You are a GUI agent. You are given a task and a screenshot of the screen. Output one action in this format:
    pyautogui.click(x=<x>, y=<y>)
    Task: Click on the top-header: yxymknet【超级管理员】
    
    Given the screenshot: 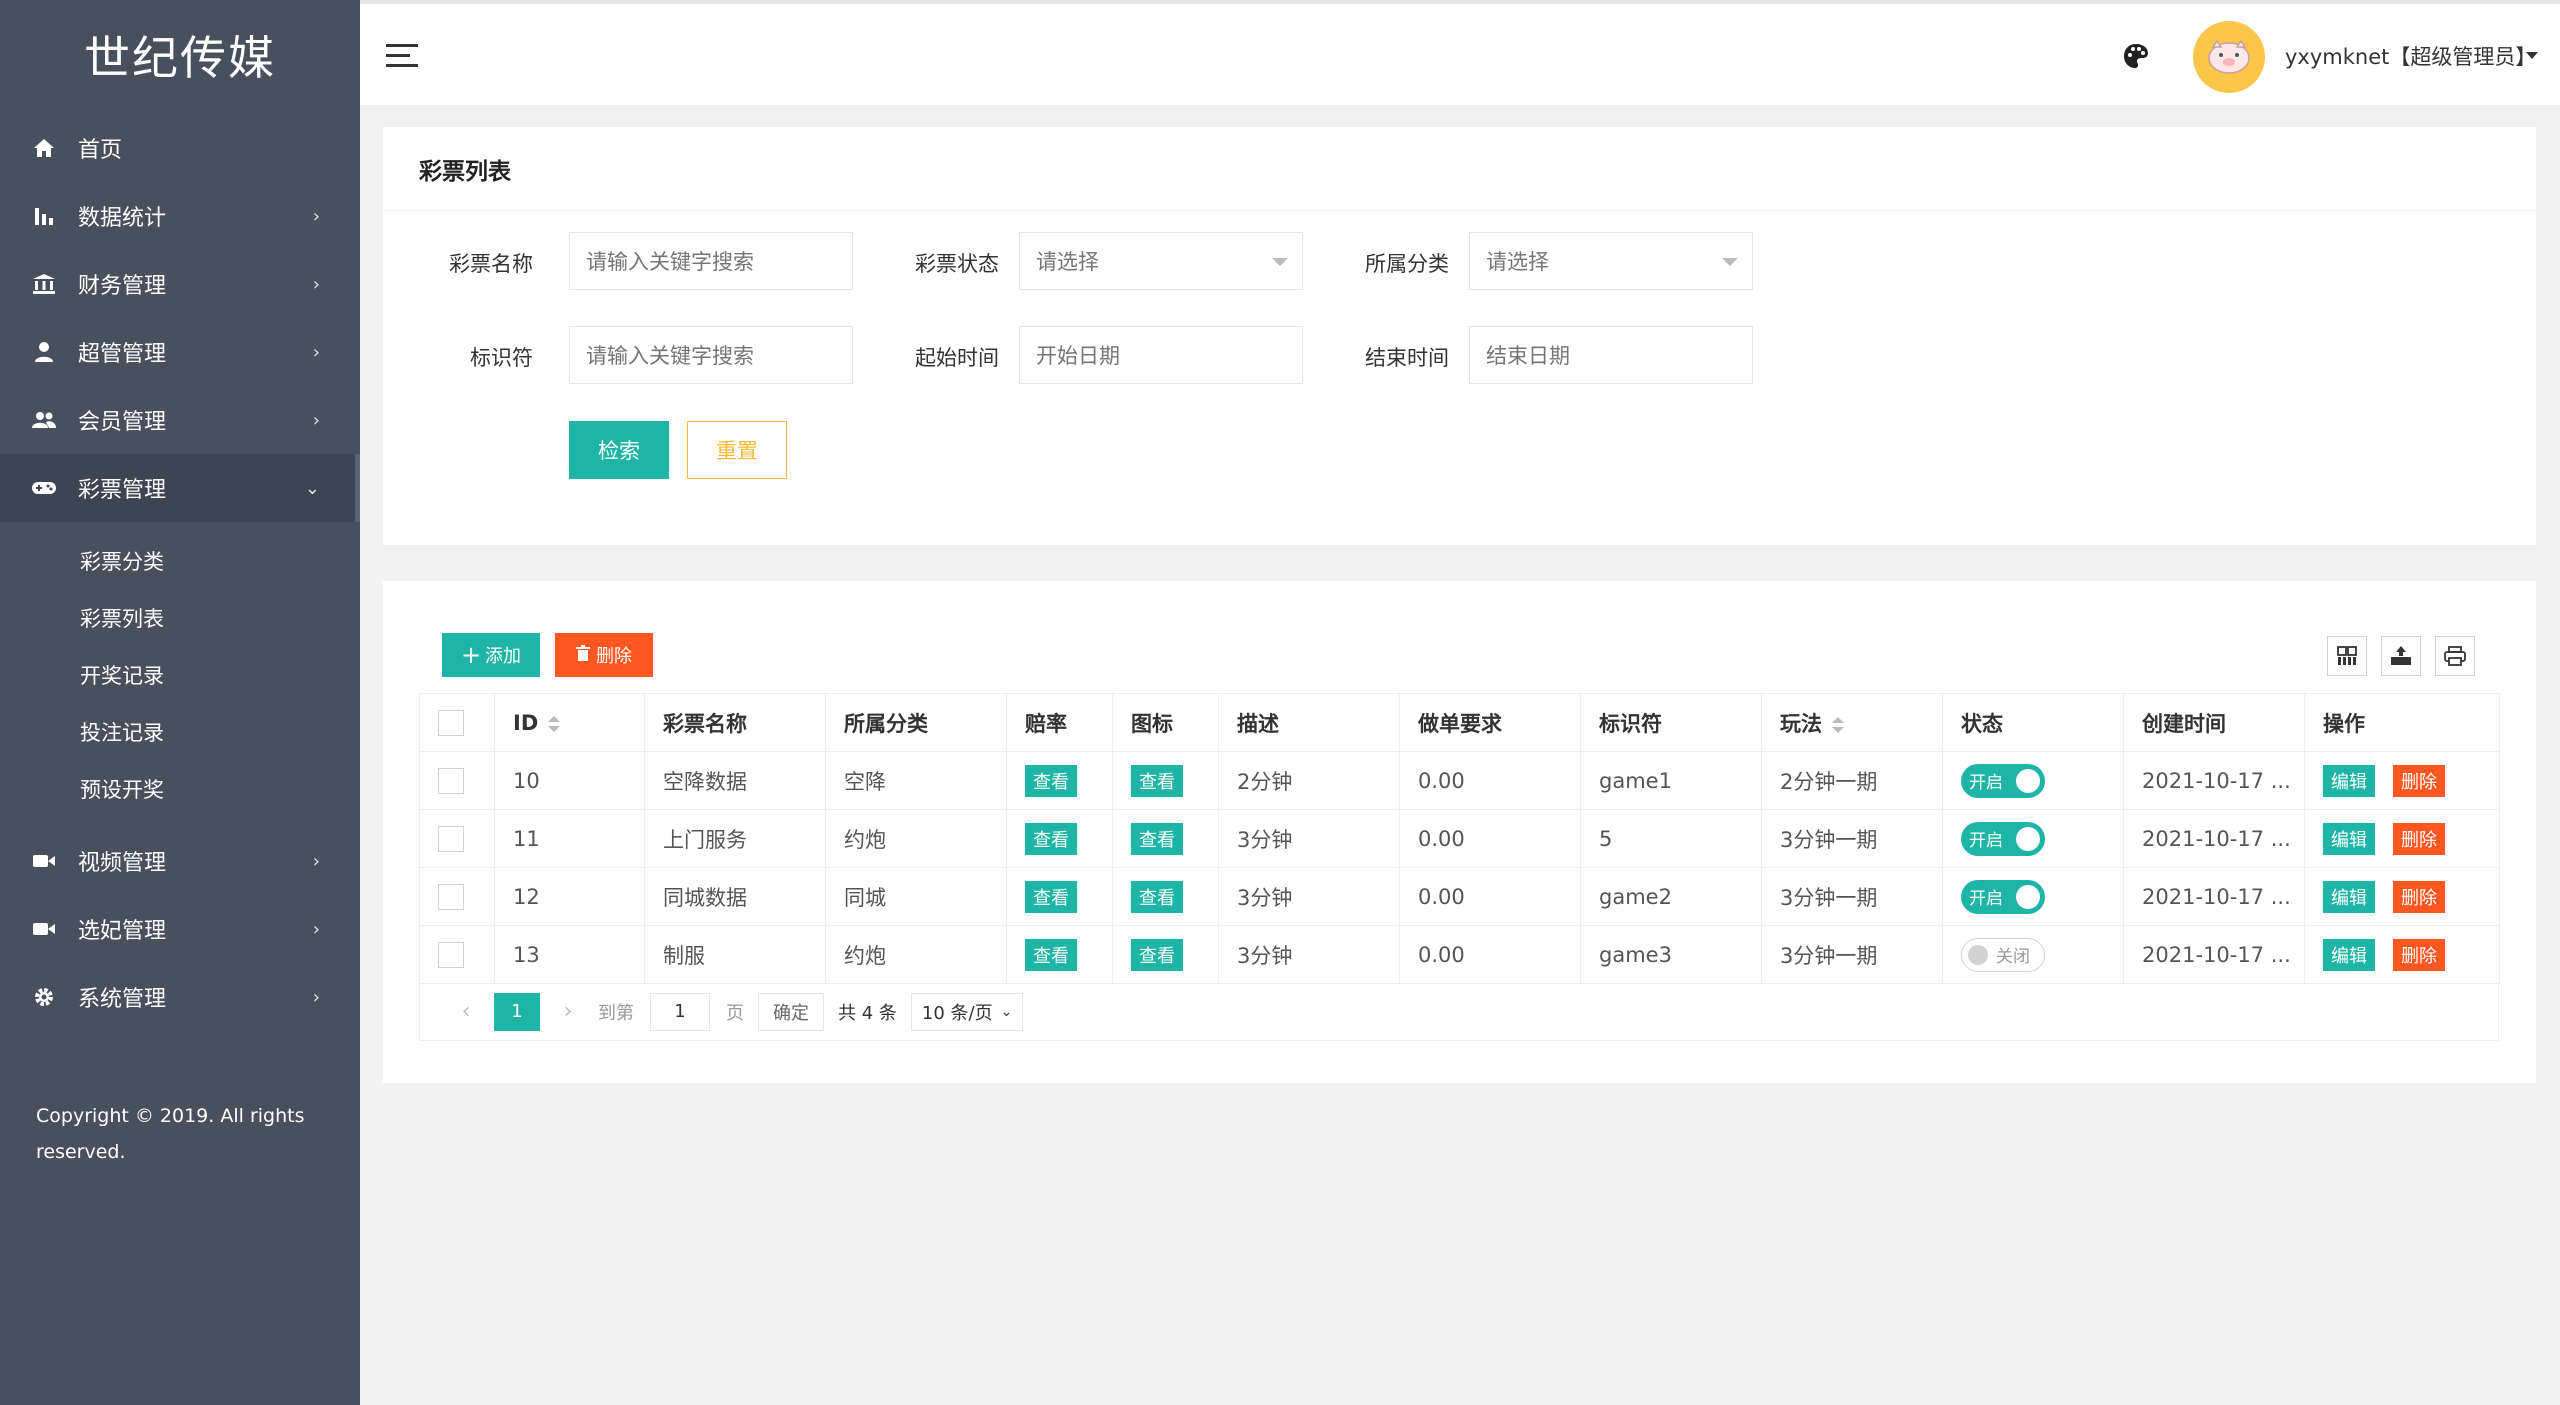 What is the action you would take?
    pyautogui.click(x=1460, y=52)
    